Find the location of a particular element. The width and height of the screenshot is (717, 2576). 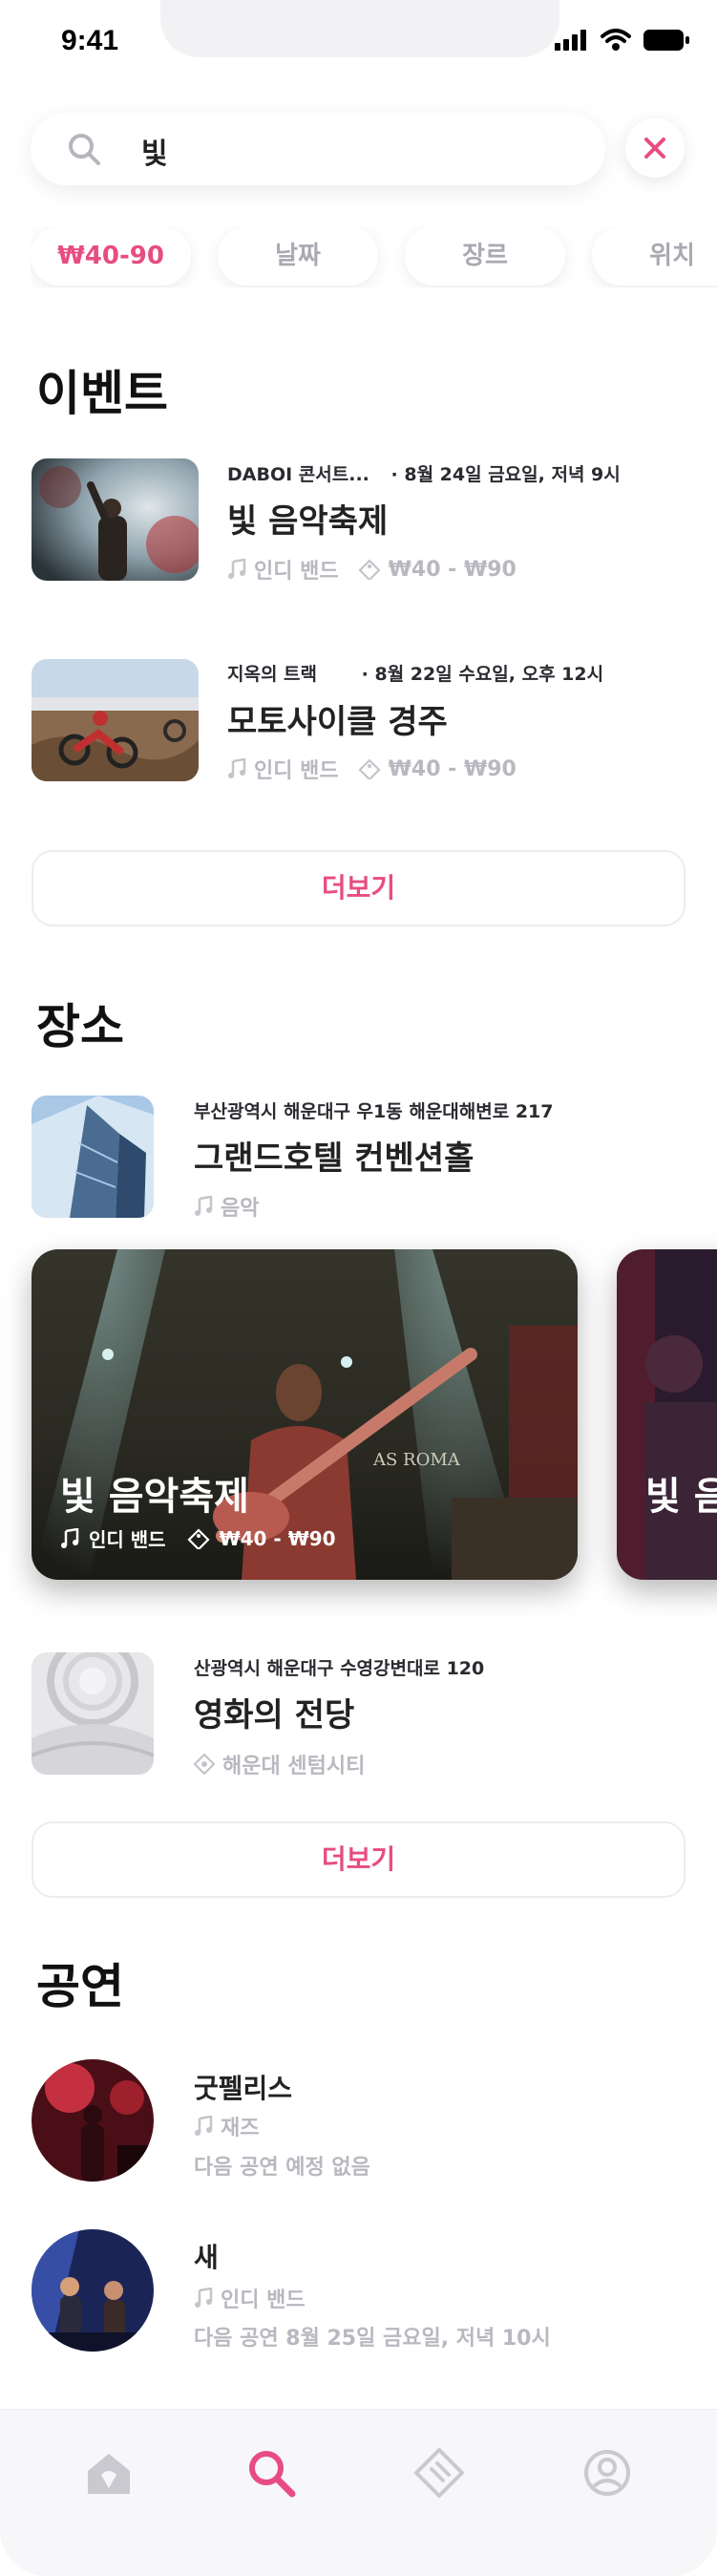

device-notch is located at coordinates (359, 28).